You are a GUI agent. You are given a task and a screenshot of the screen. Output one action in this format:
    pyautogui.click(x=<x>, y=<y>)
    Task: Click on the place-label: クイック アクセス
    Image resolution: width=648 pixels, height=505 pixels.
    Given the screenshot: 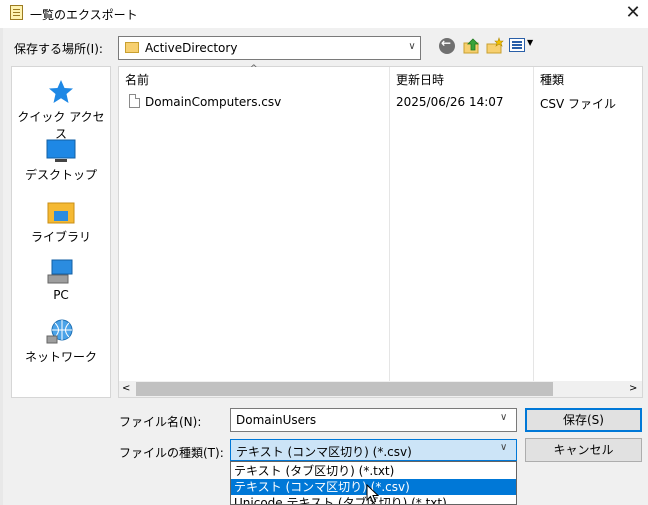 What is the action you would take?
    pyautogui.click(x=61, y=125)
    